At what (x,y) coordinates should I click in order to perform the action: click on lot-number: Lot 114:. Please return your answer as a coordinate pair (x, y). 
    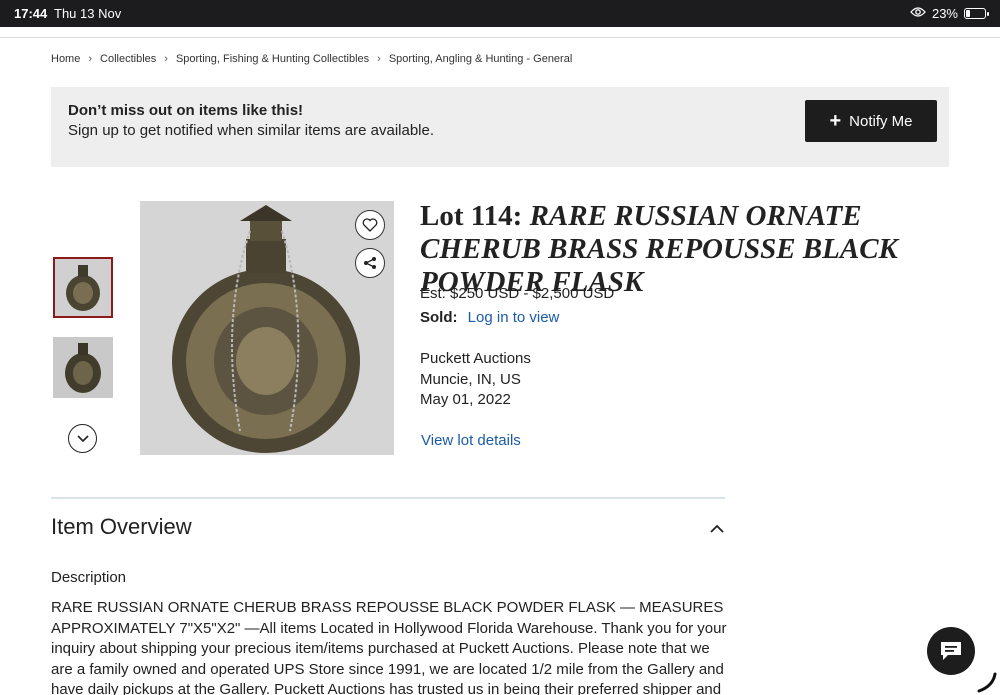
    Looking at the image, I should click on (471, 216).